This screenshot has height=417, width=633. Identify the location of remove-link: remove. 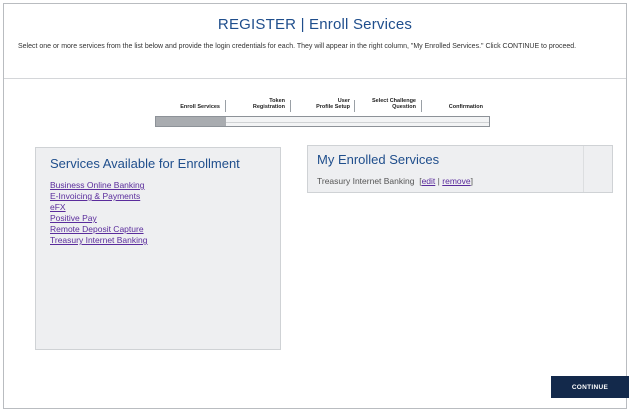
(456, 181).